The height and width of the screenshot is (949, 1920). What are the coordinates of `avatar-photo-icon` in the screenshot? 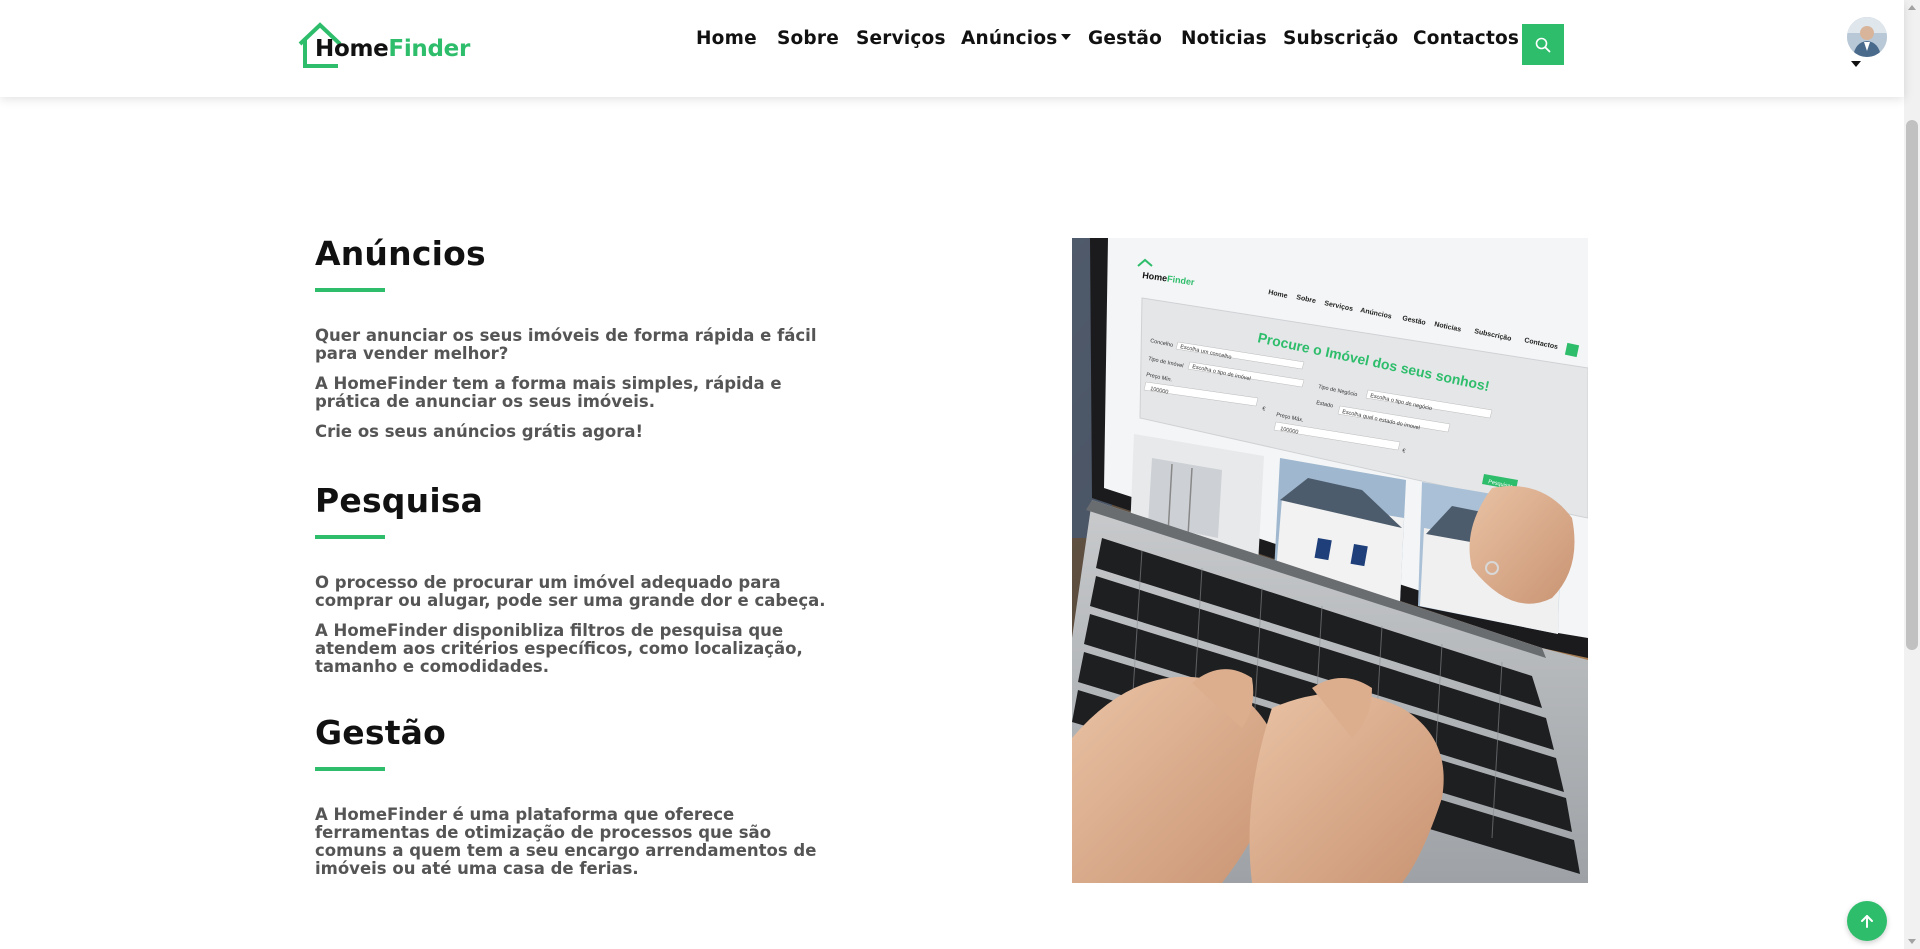 It's located at (1867, 37).